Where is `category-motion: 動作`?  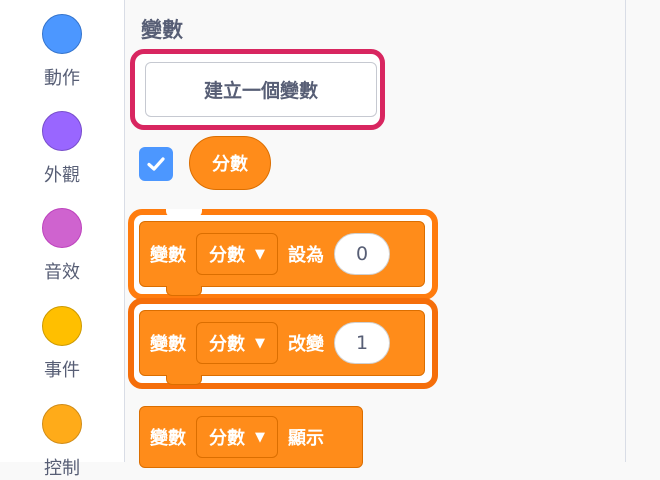
category-motion: 動作 is located at coordinates (62, 52).